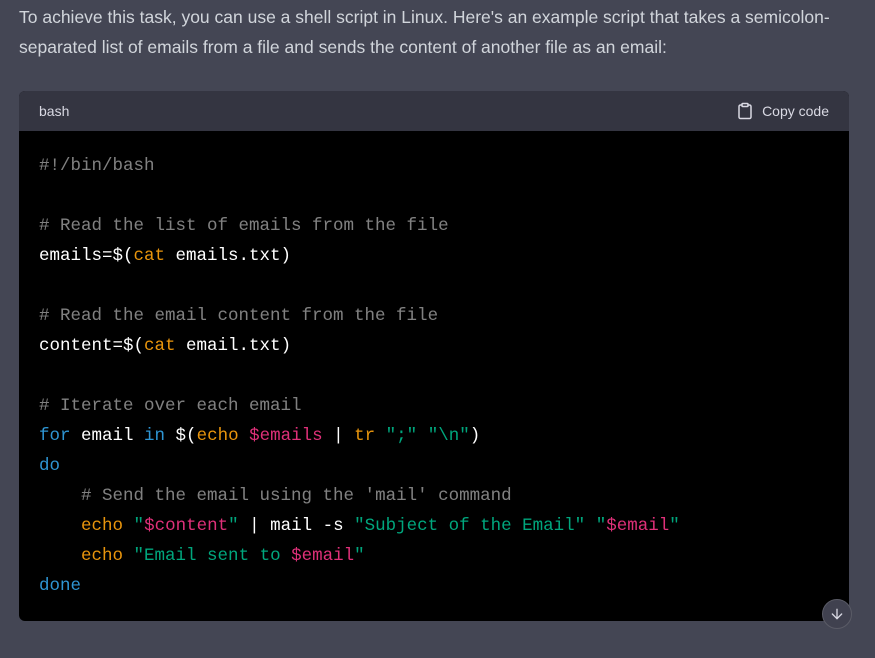 This screenshot has width=875, height=658. I want to click on code-line: #!/bin/bash, so click(434, 166).